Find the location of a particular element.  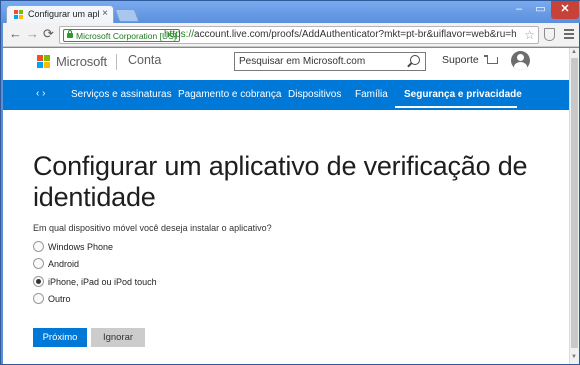

nav-item-payment: Pagamento e cobrança is located at coordinates (229, 94).